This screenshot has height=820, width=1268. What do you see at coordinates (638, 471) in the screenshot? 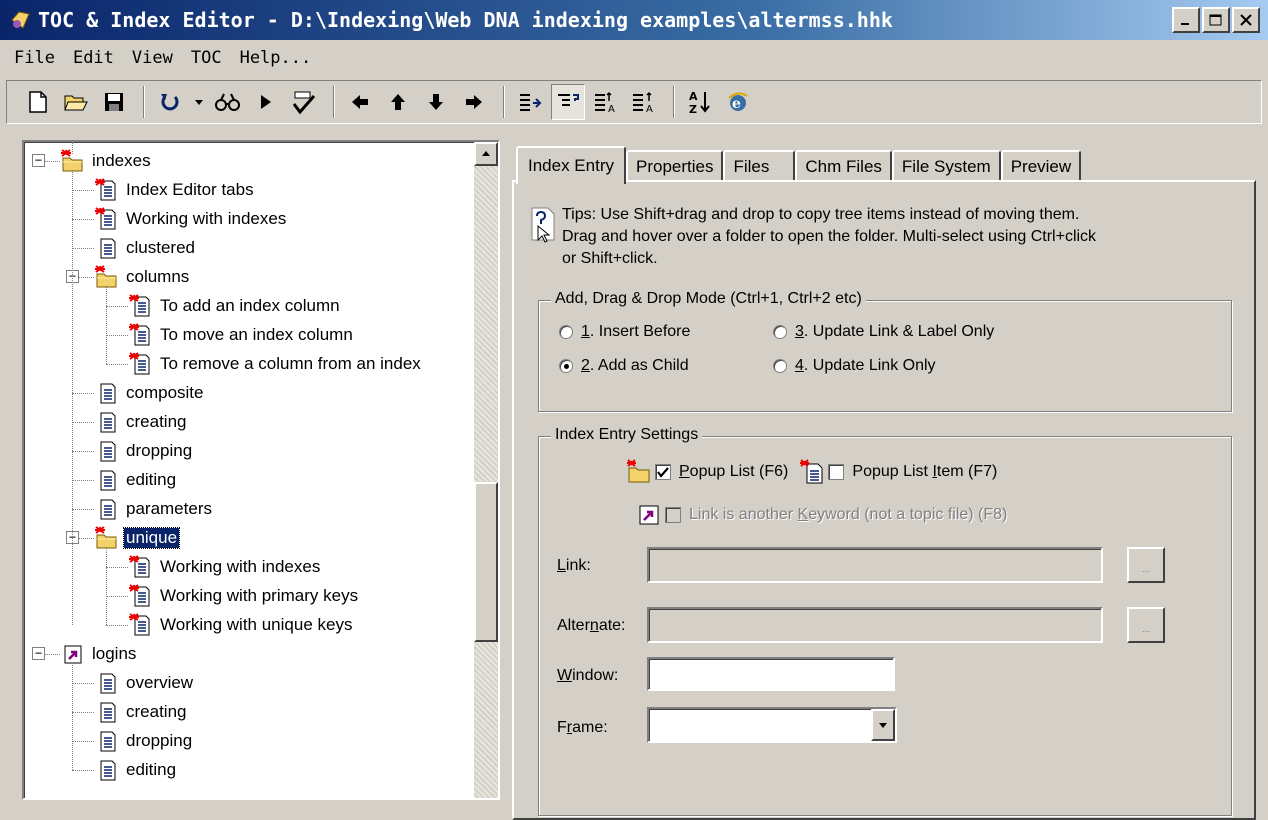
I see `popup-folder-icon` at bounding box center [638, 471].